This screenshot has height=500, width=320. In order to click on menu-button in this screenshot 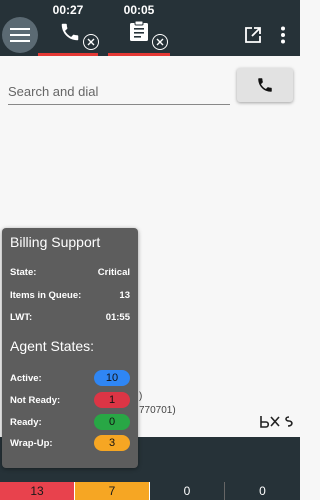, I will do `click(20, 35)`.